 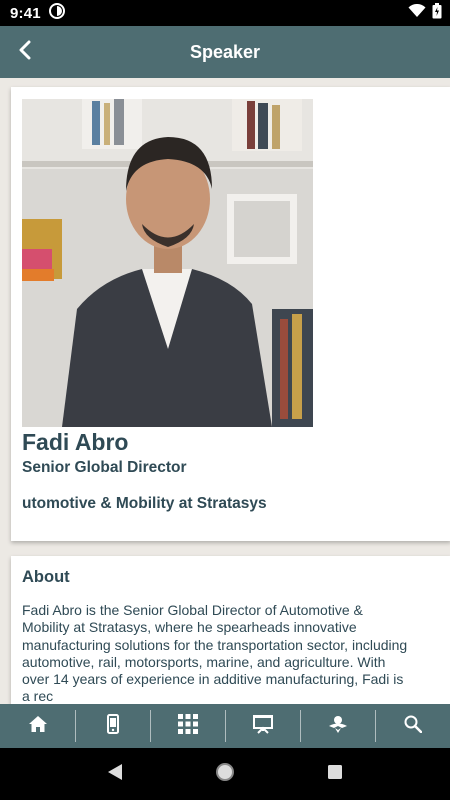 What do you see at coordinates (437, 13) in the screenshot?
I see `battery-icon` at bounding box center [437, 13].